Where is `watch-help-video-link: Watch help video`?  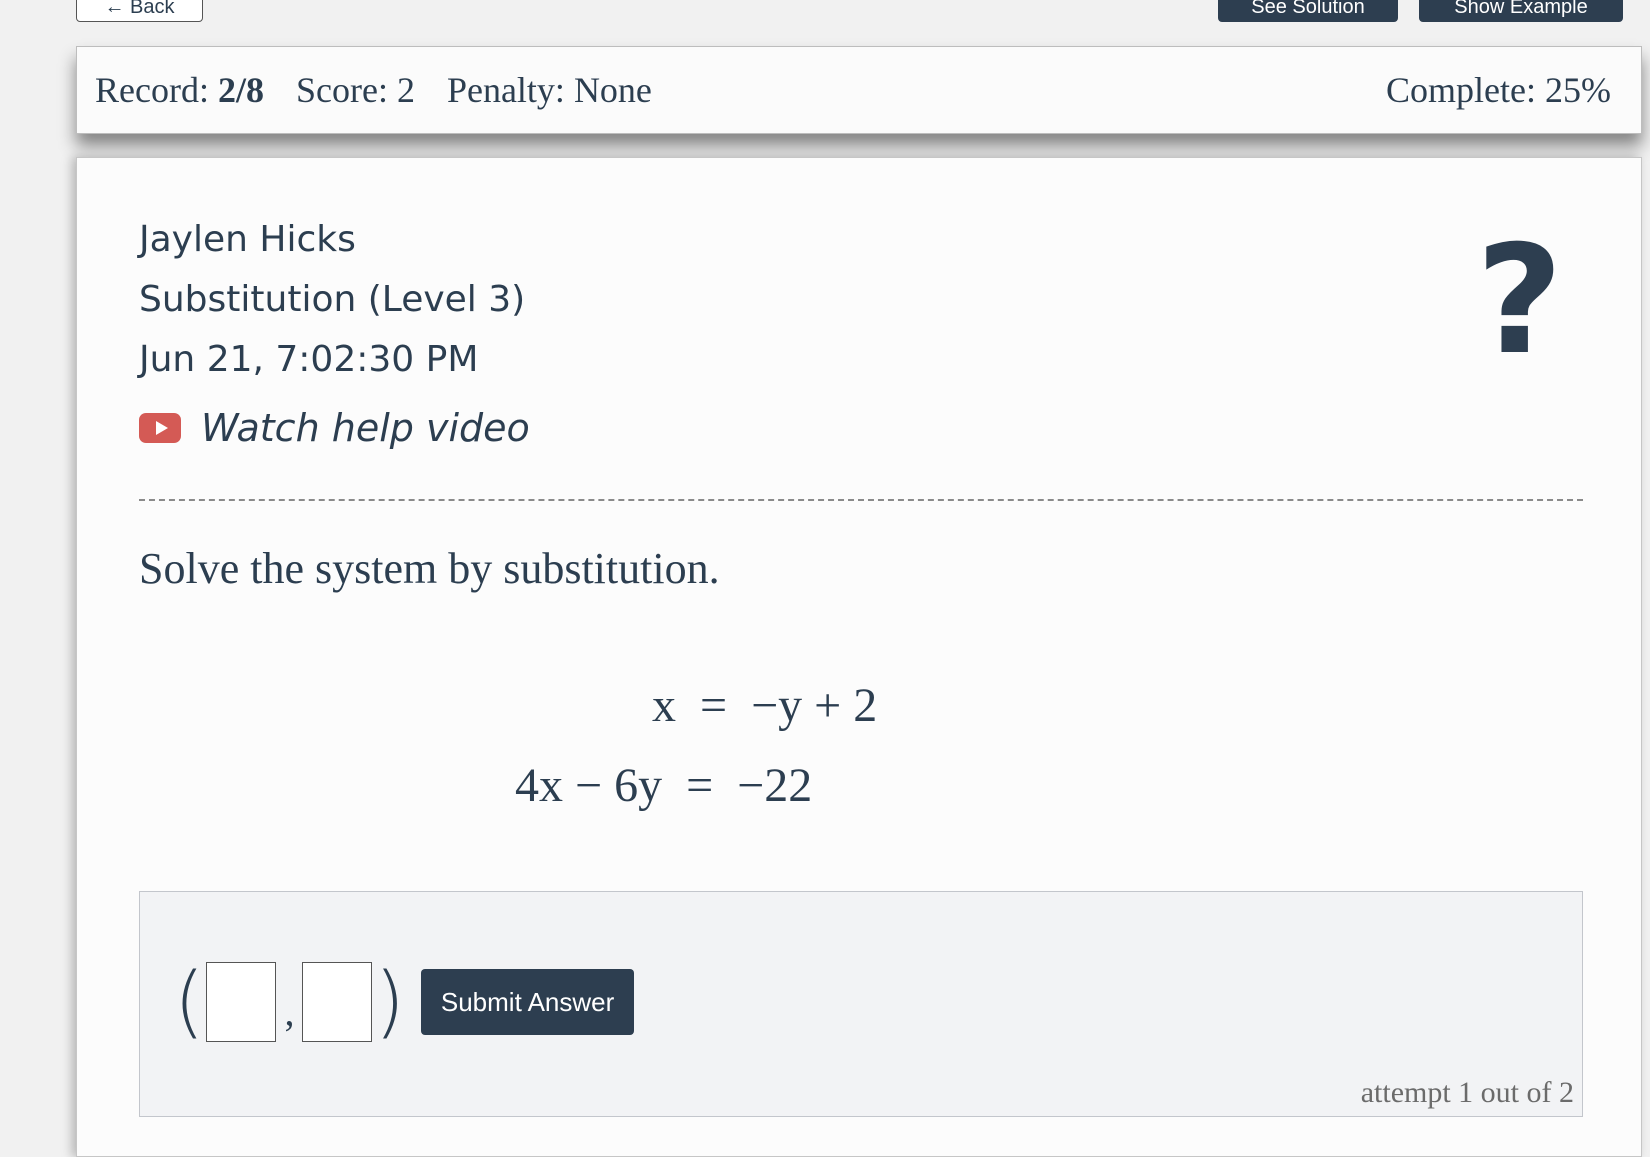 watch-help-video-link: Watch help video is located at coordinates (334, 428).